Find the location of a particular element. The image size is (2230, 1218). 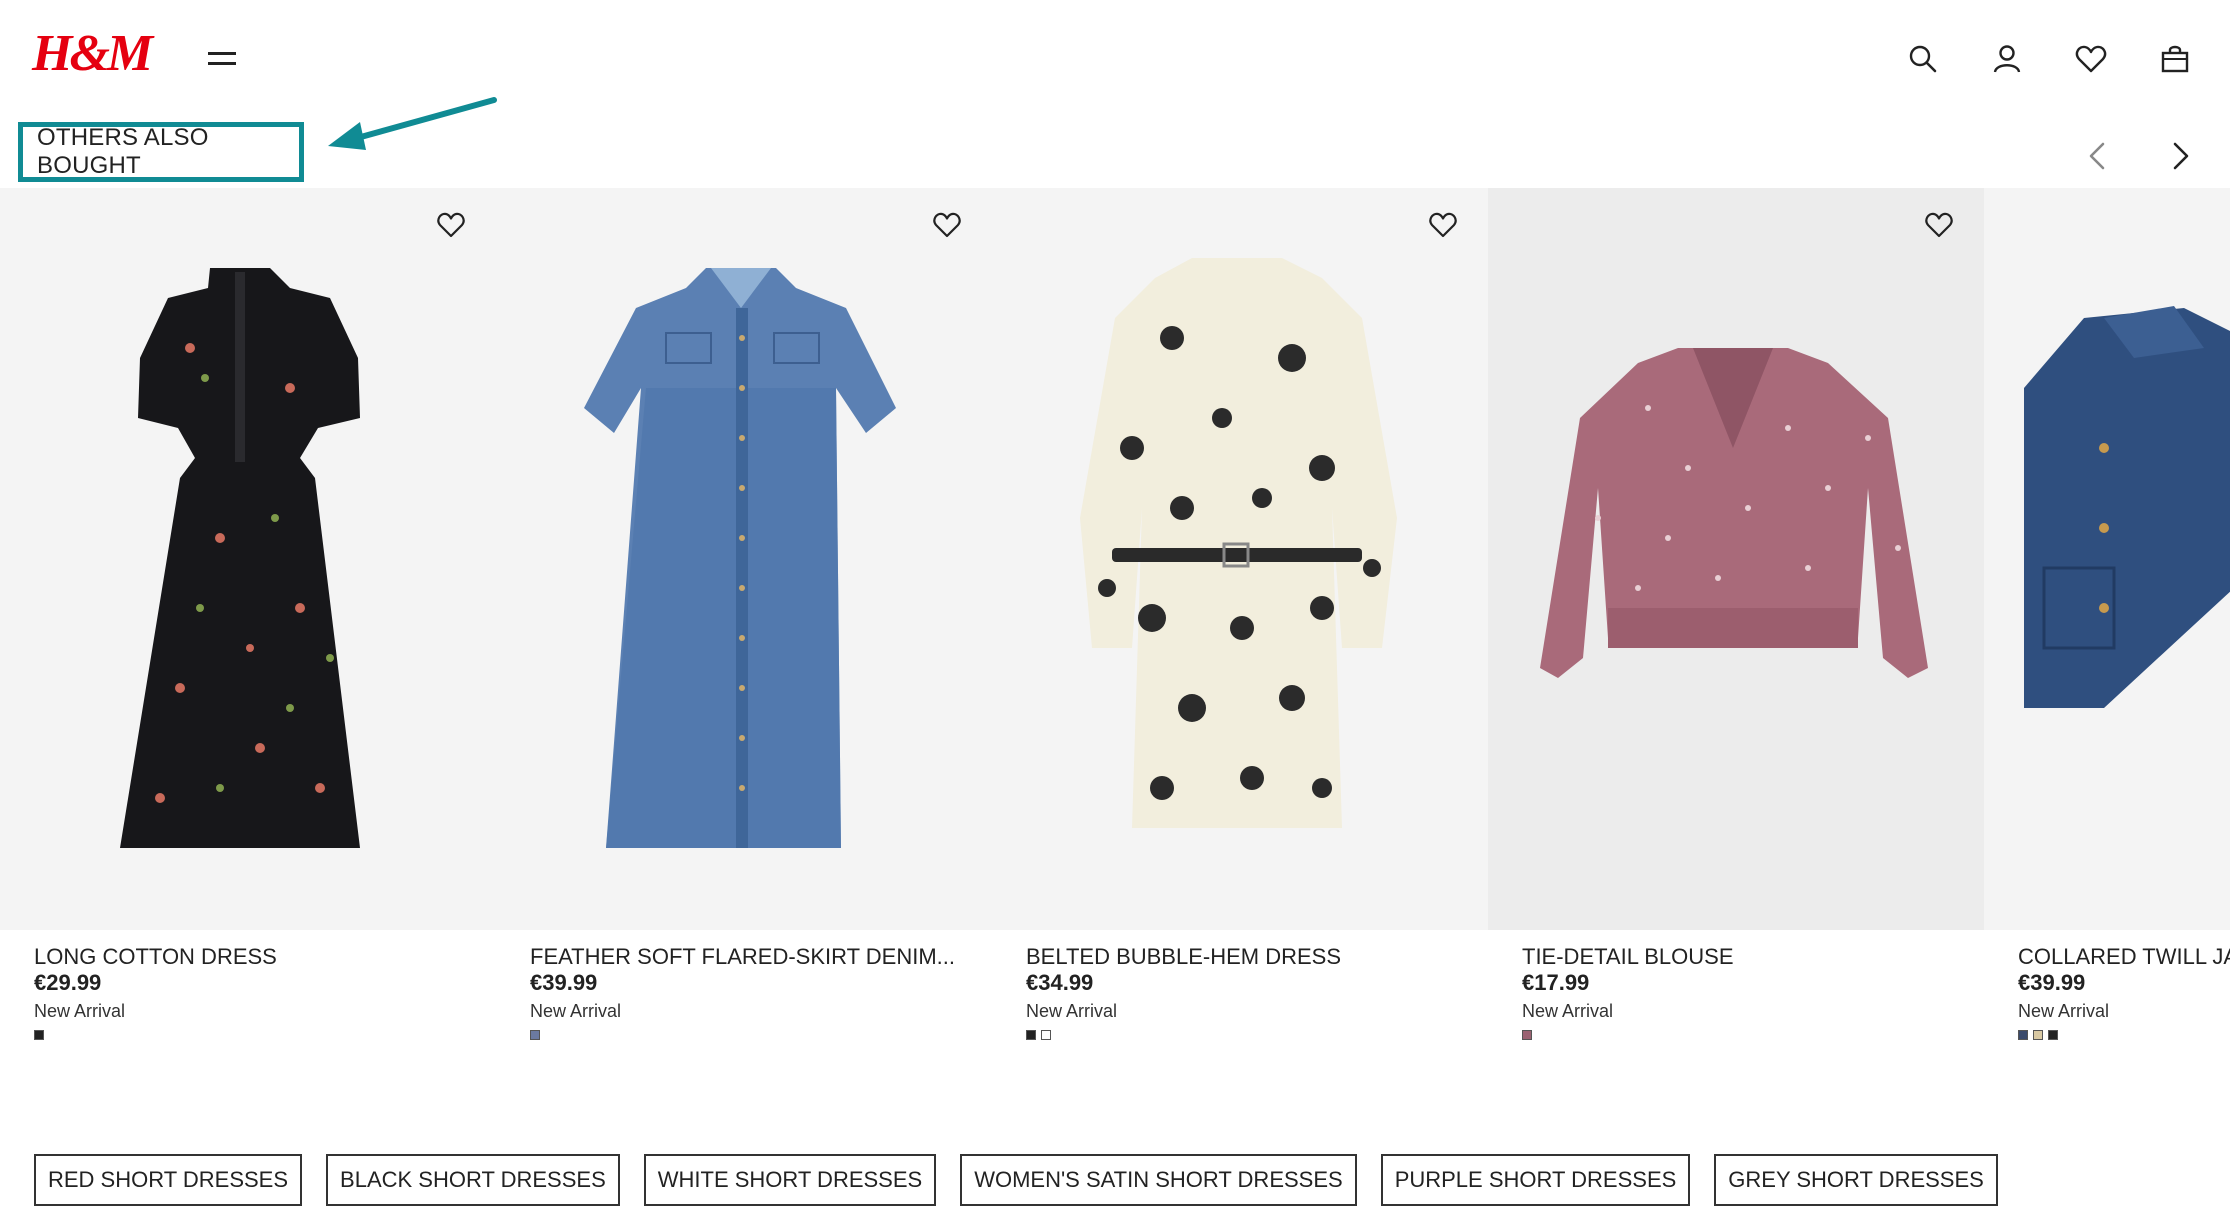

product-name: COLLARED TWILL JA is located at coordinates (2124, 957).